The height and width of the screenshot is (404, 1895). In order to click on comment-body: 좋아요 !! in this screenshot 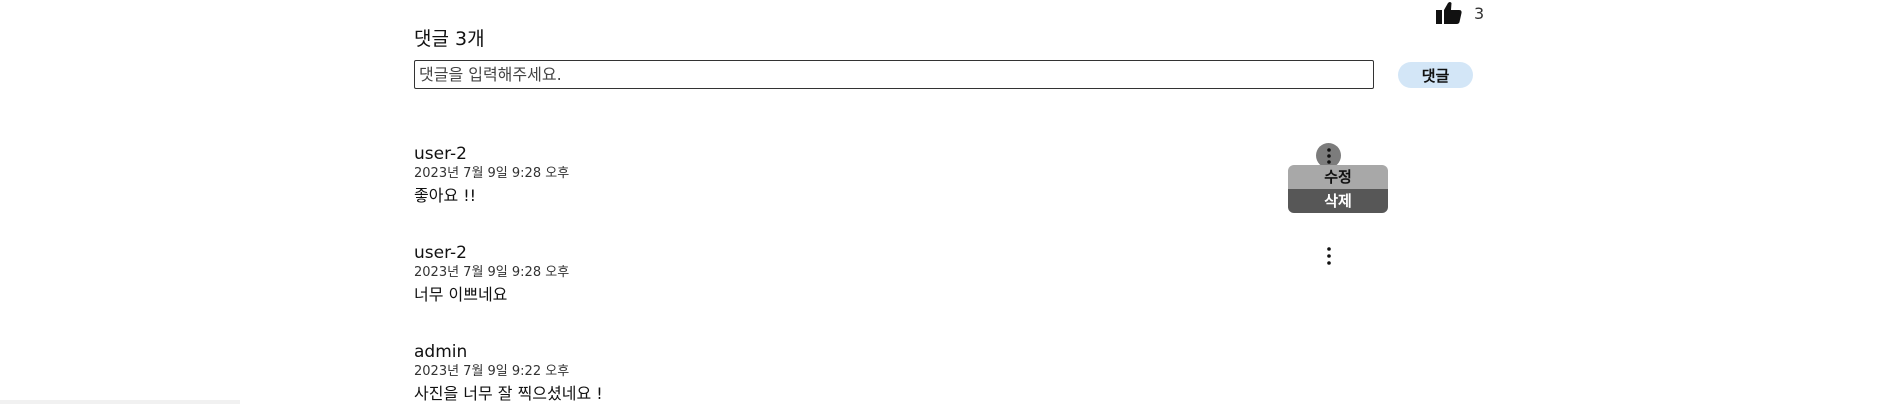, I will do `click(445, 195)`.